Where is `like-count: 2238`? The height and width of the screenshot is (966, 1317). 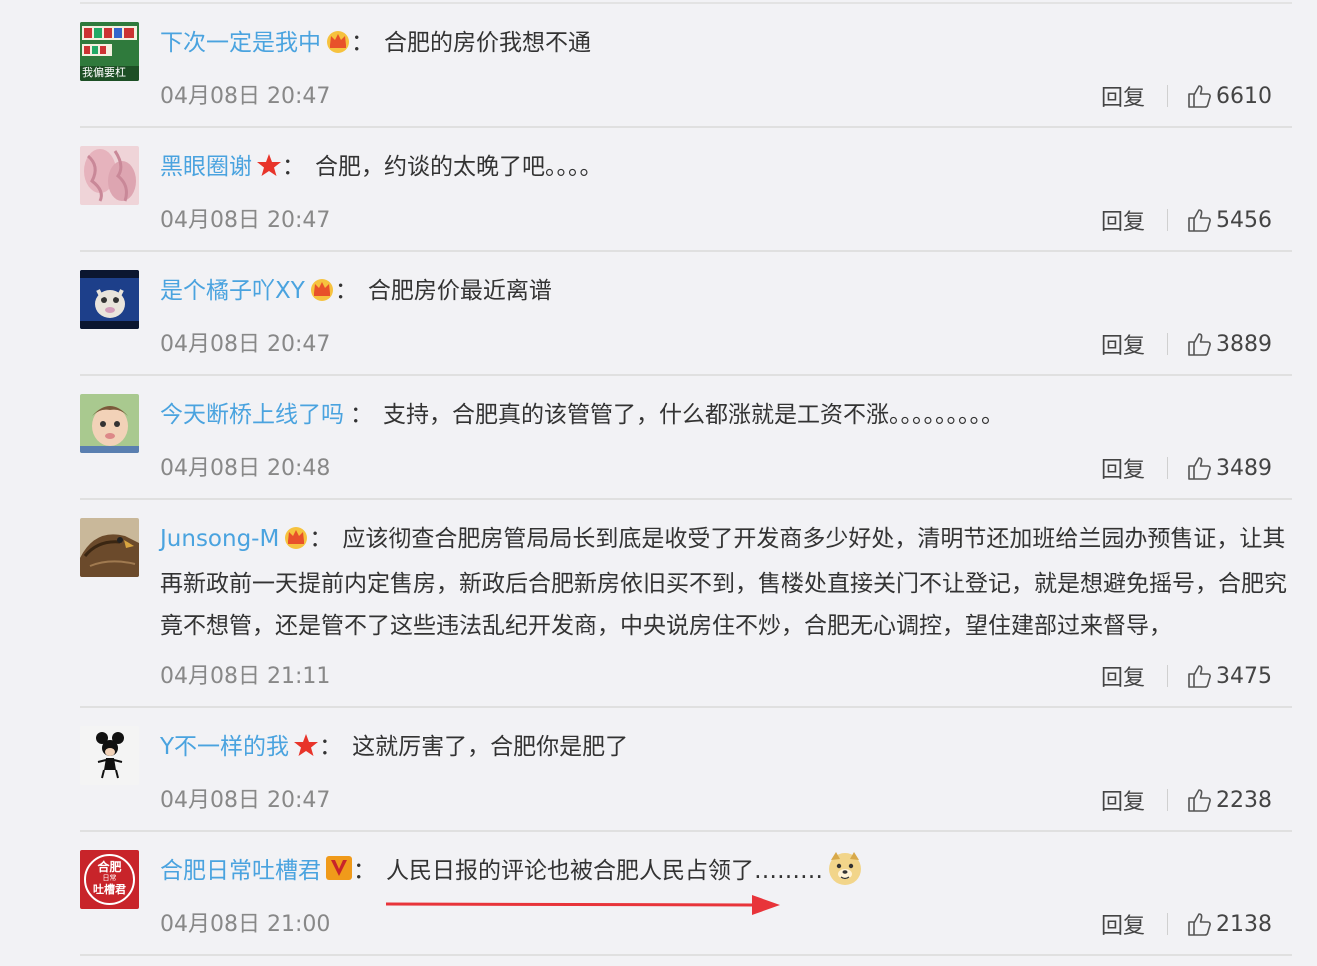
like-count: 2238 is located at coordinates (1244, 800).